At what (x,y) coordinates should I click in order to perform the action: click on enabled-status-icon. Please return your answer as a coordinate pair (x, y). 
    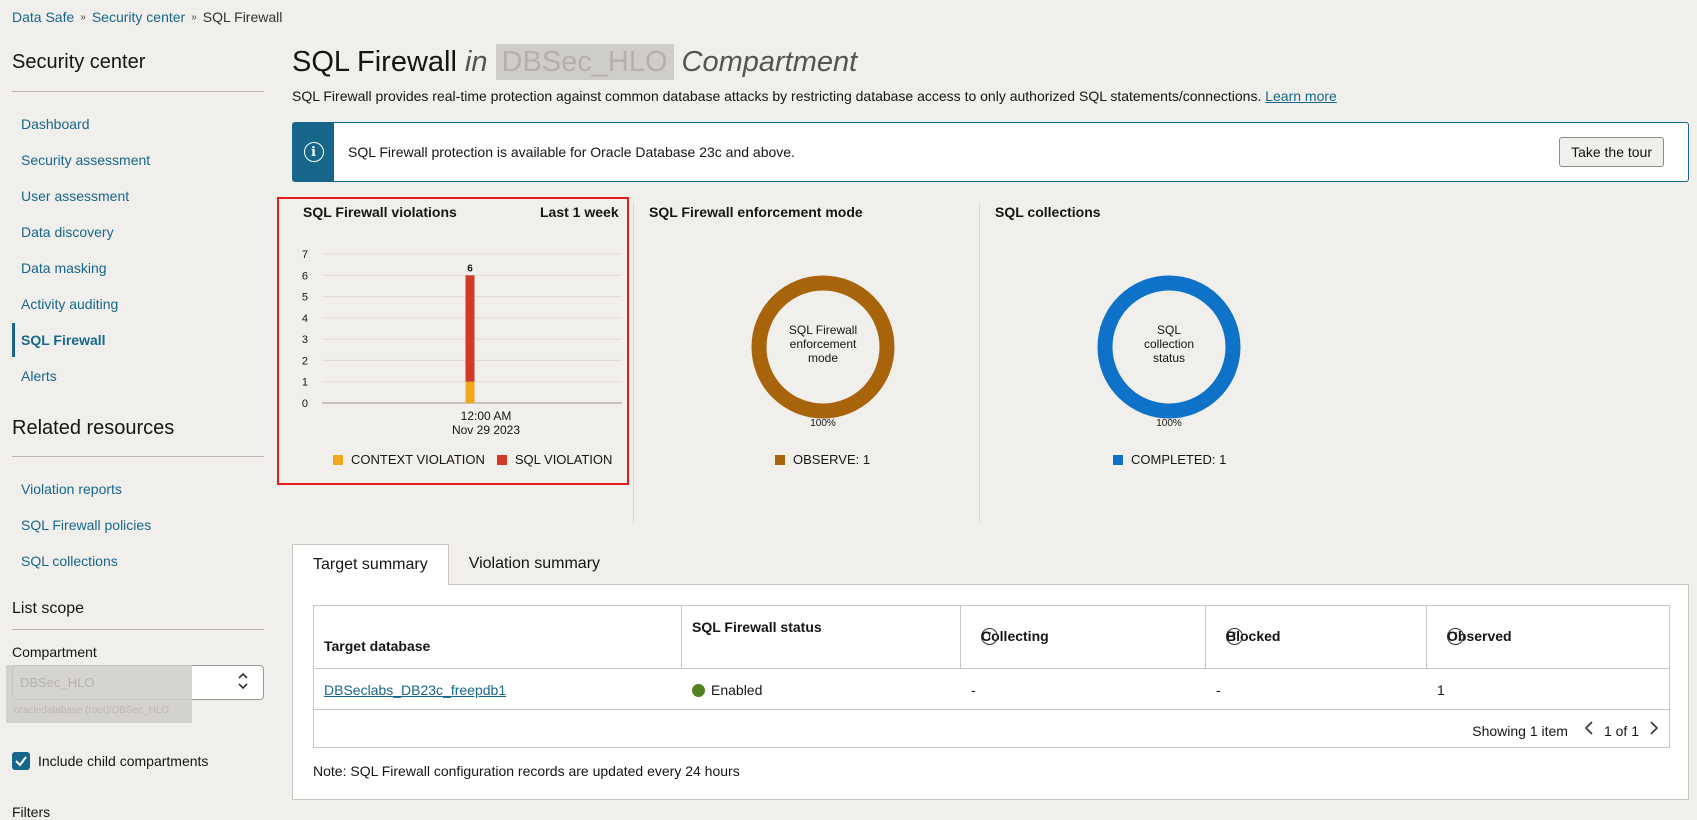
    Looking at the image, I should click on (698, 690).